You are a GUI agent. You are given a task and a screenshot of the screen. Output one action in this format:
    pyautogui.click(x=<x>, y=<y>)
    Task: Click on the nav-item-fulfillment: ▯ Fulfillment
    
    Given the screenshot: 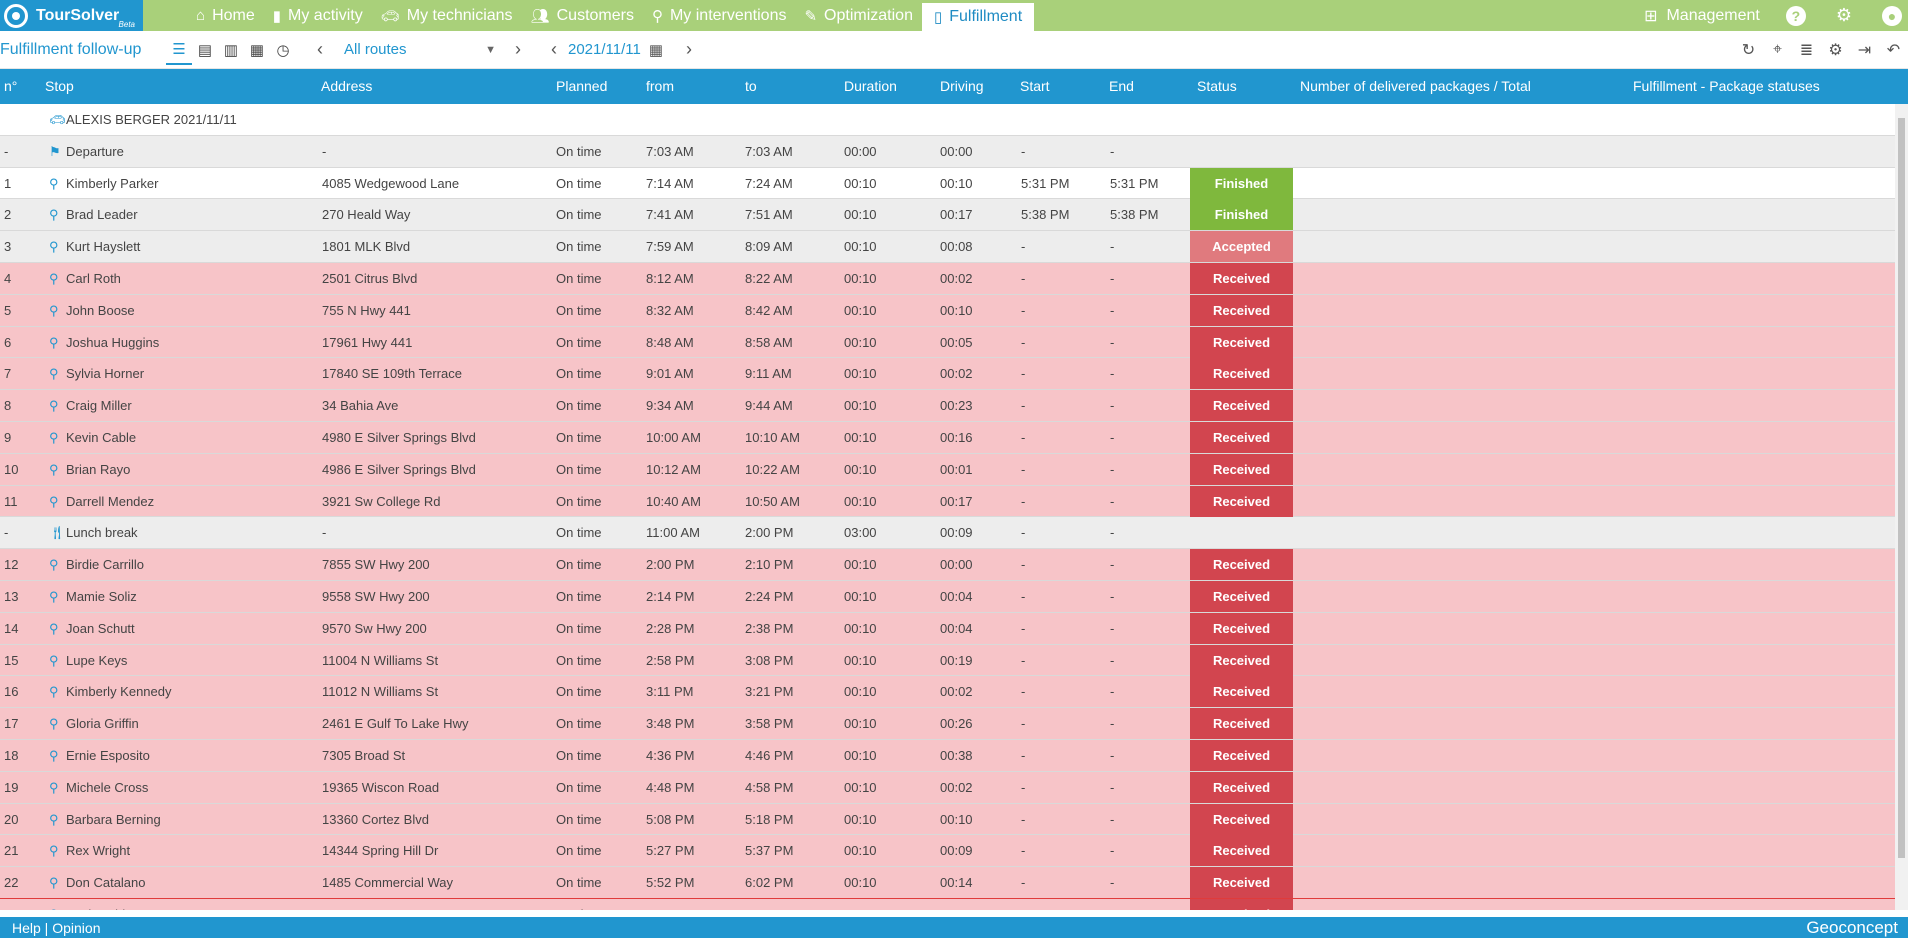 What is the action you would take?
    pyautogui.click(x=978, y=17)
    